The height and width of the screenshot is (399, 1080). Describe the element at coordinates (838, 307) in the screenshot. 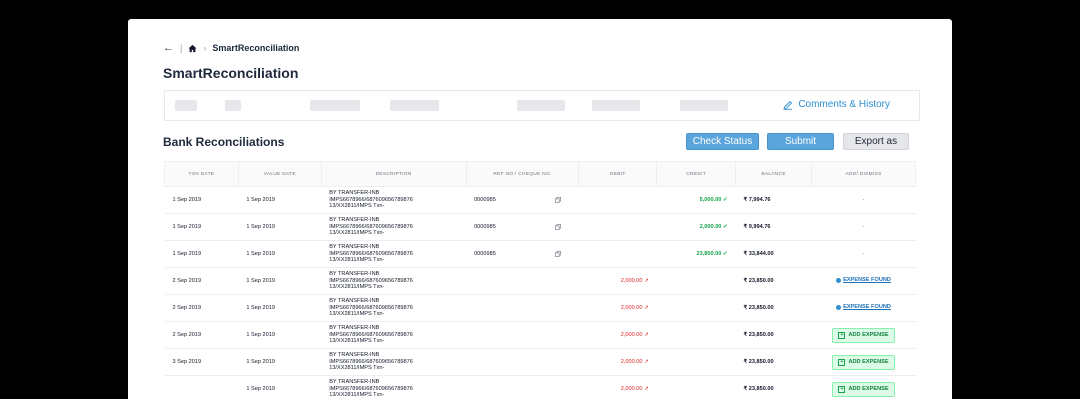

I see `info-dot-icon` at that location.